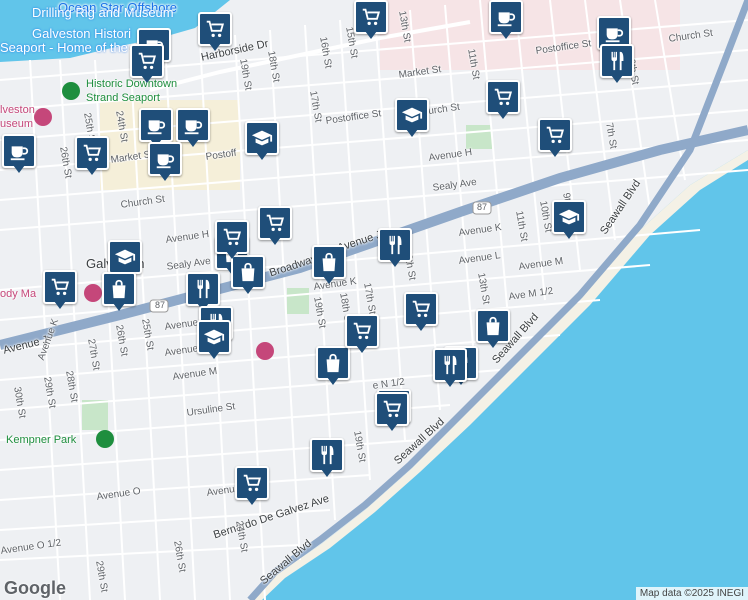  What do you see at coordinates (17, 110) in the screenshot?
I see `museum-label-1: lveston` at bounding box center [17, 110].